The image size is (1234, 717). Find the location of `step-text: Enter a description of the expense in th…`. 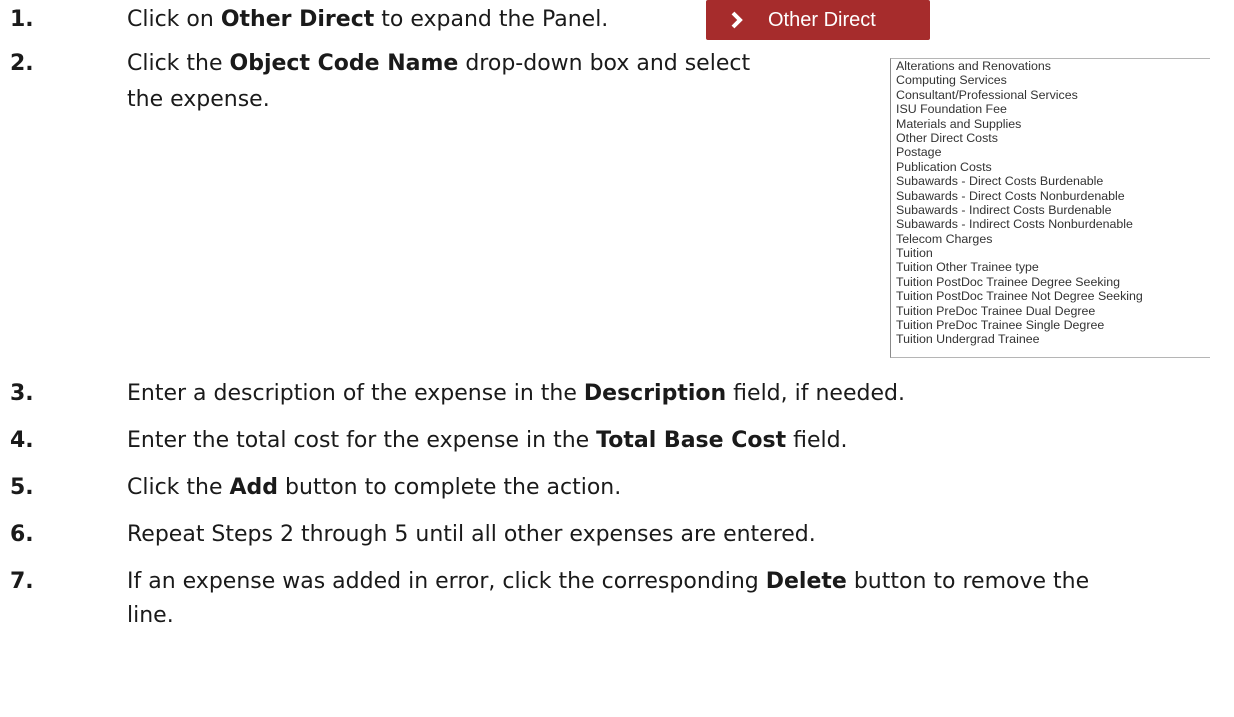

step-text: Enter a description of the expense in th… is located at coordinates (516, 394).